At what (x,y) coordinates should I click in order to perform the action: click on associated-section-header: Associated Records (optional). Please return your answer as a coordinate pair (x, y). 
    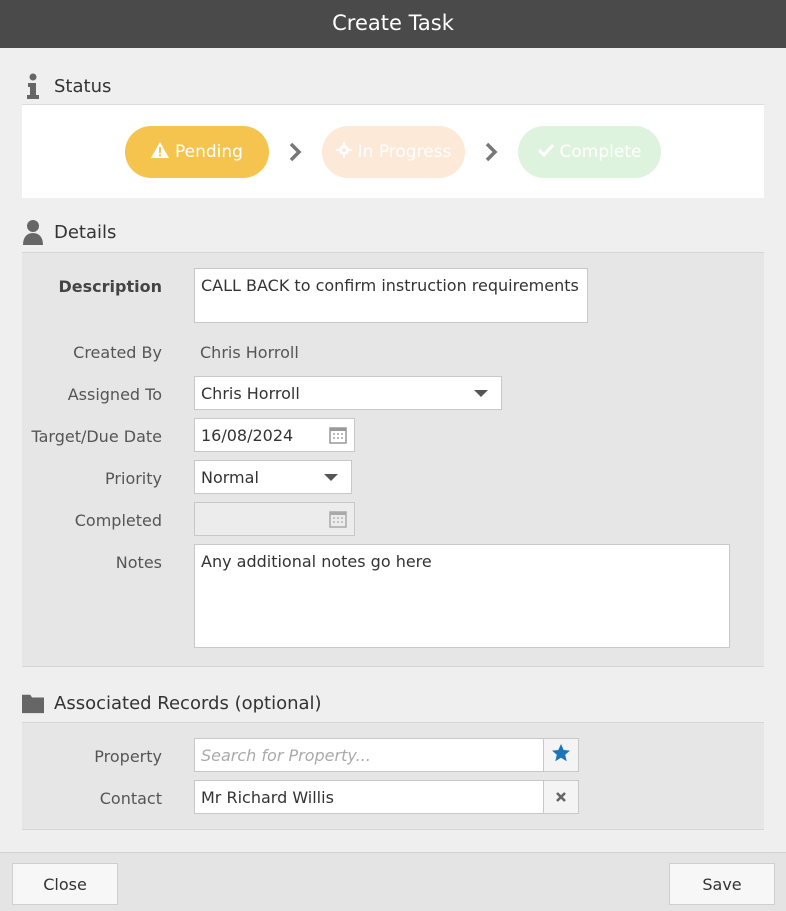
    Looking at the image, I should click on (172, 703).